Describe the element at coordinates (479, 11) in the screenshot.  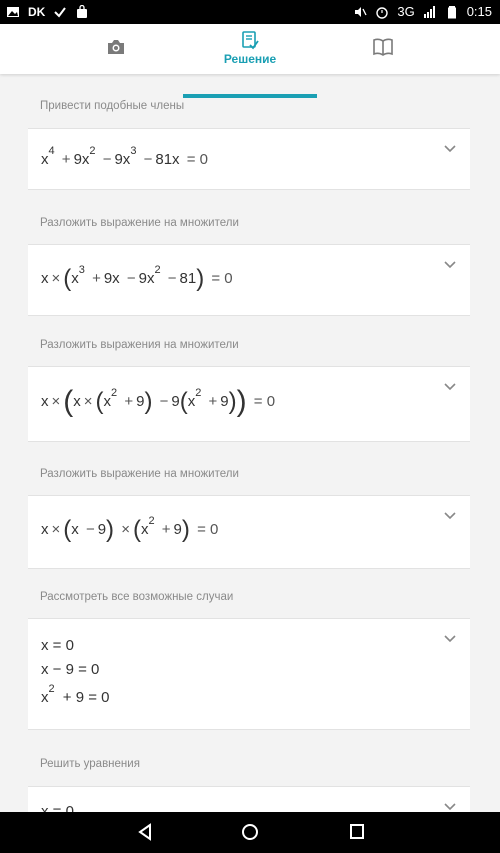
I see `status-time: 0:15` at that location.